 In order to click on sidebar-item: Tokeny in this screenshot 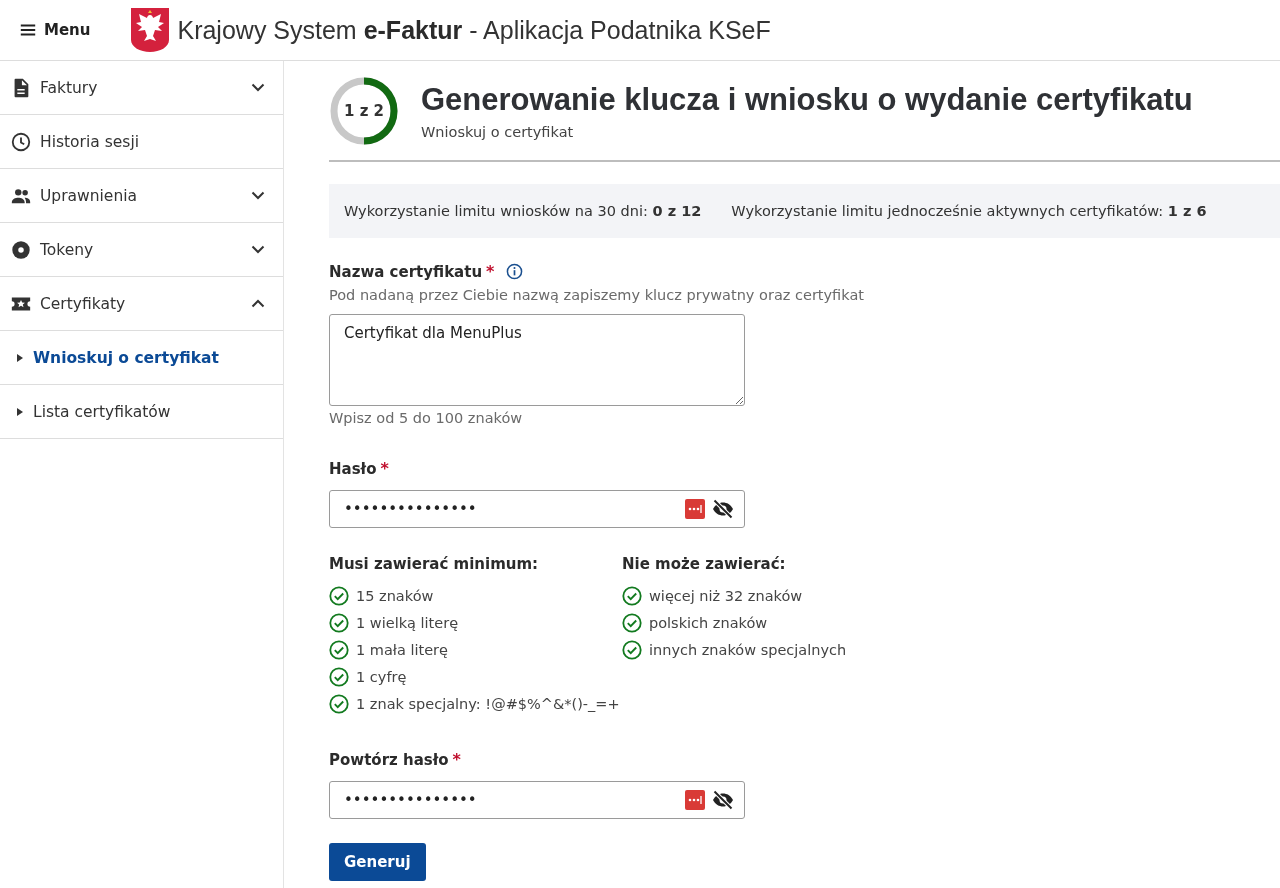, I will do `click(141, 250)`.